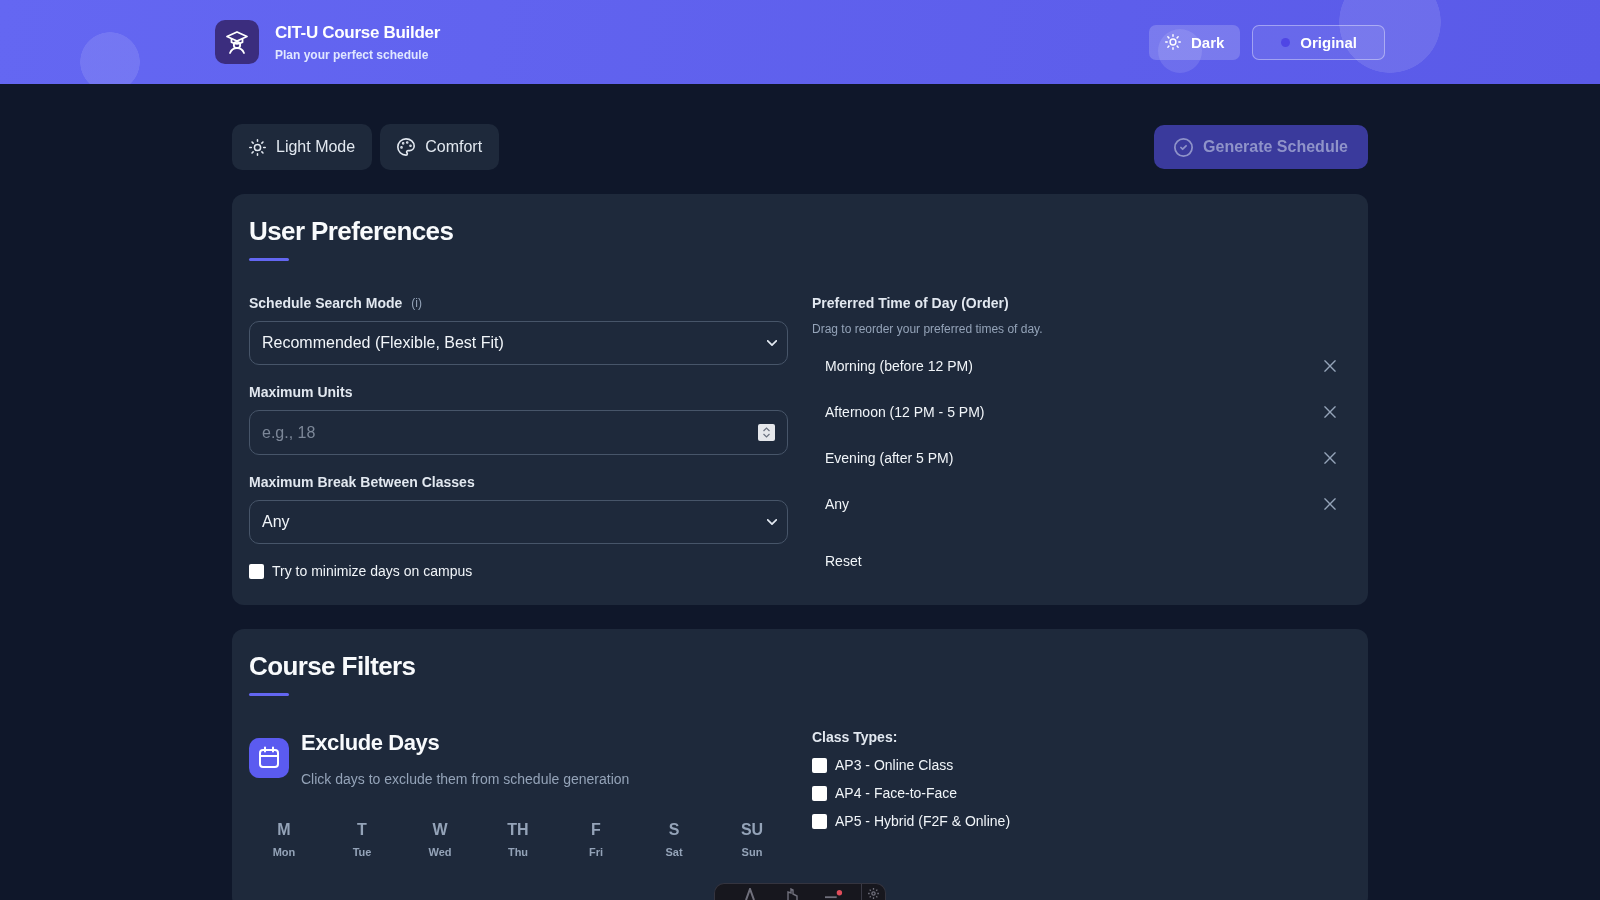 The width and height of the screenshot is (1600, 900). I want to click on subsection-heading: Exclude Days, so click(370, 743).